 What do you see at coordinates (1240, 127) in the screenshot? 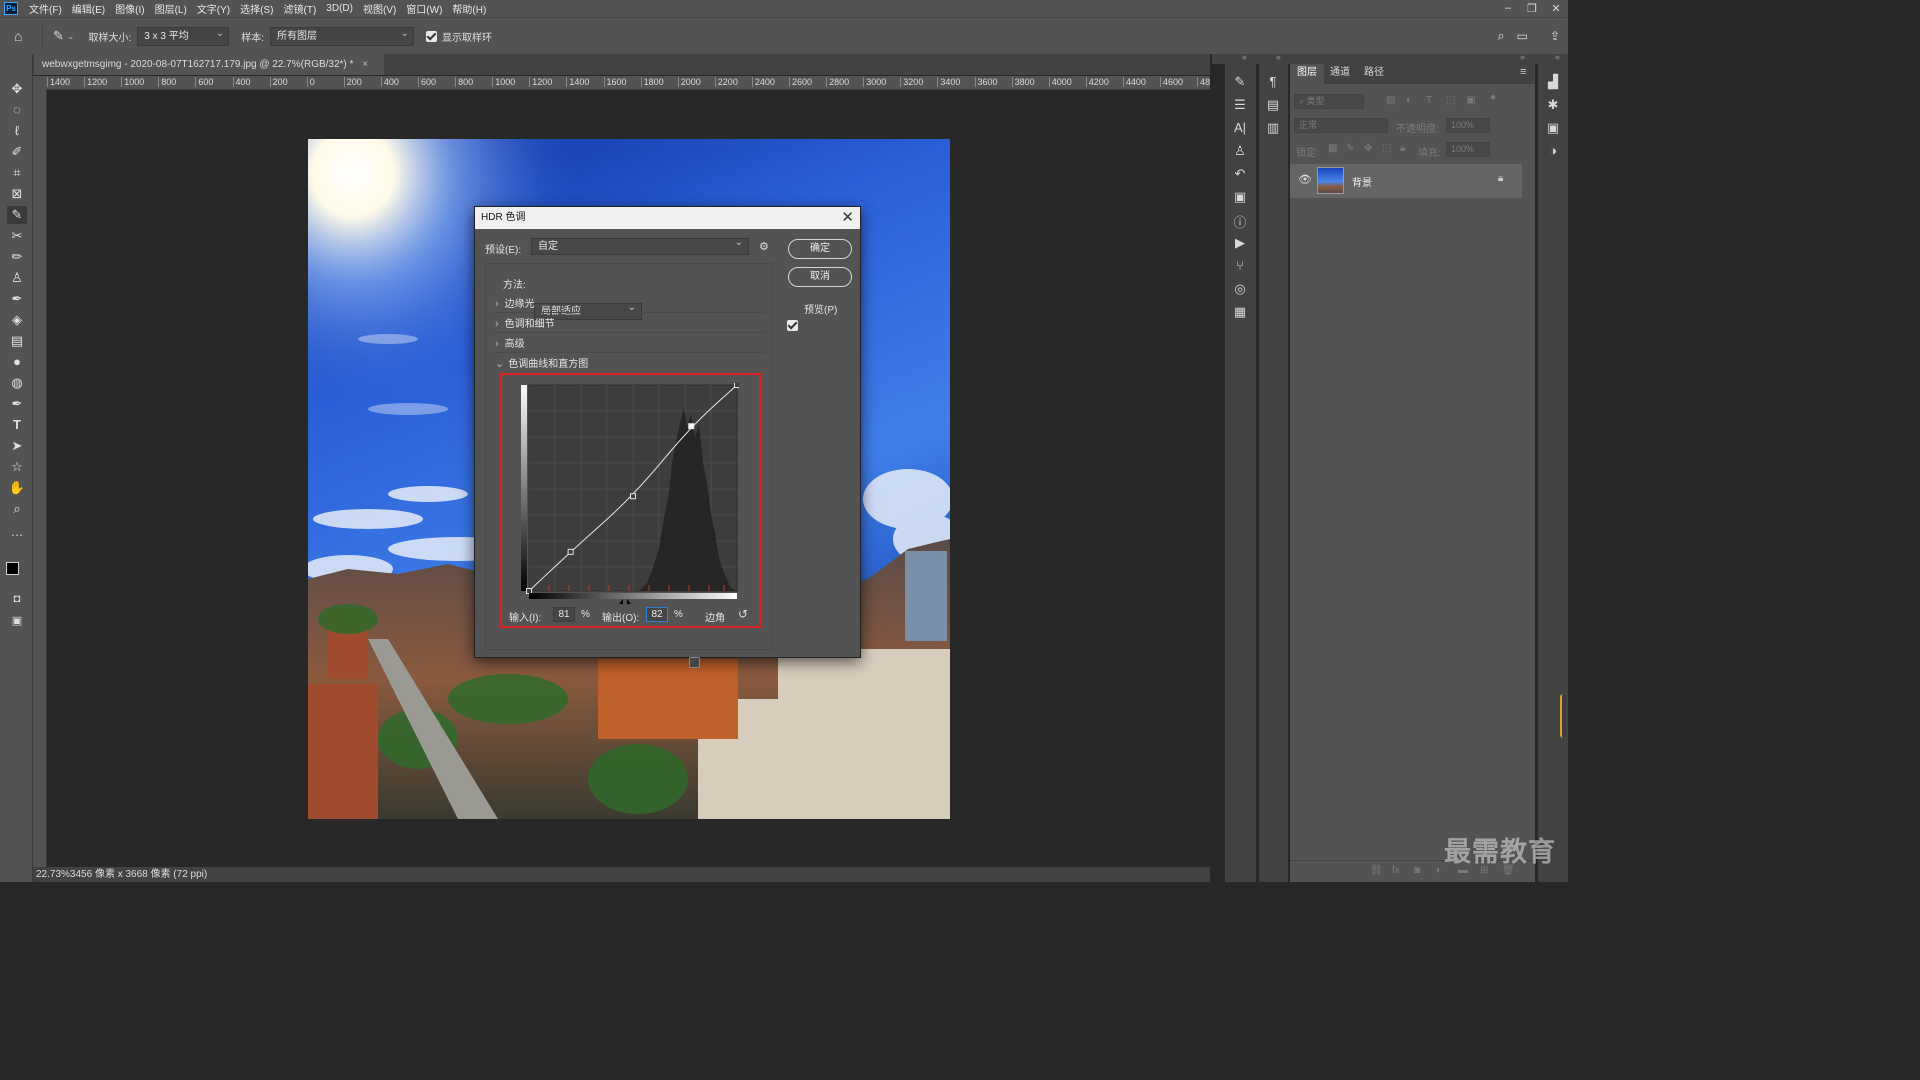
I see `character-icon: A|` at bounding box center [1240, 127].